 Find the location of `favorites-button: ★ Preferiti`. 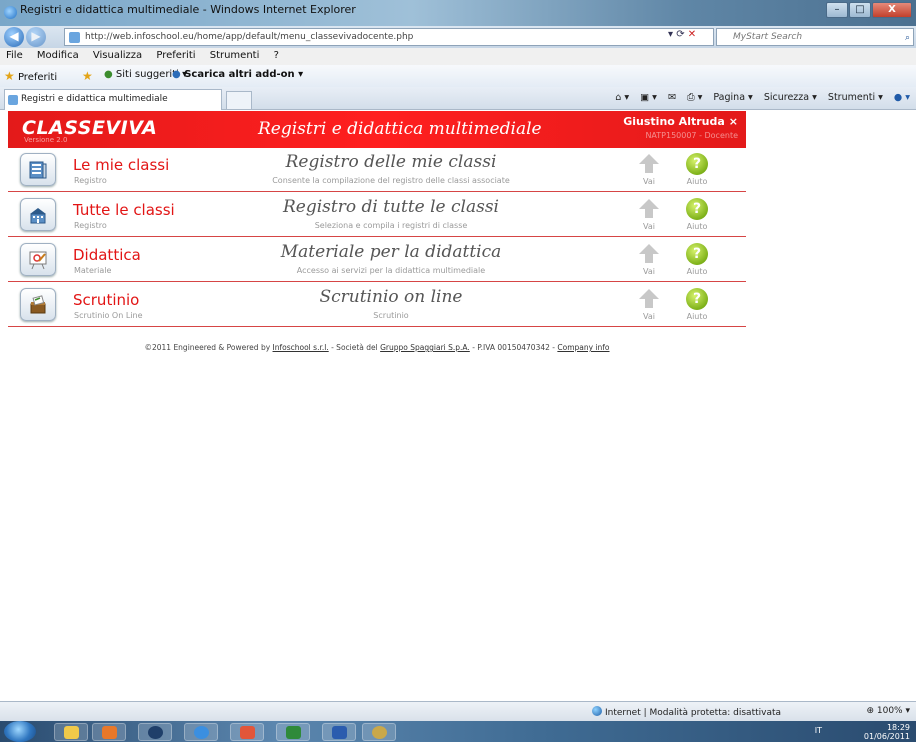

favorites-button: ★ Preferiti is located at coordinates (30, 76).